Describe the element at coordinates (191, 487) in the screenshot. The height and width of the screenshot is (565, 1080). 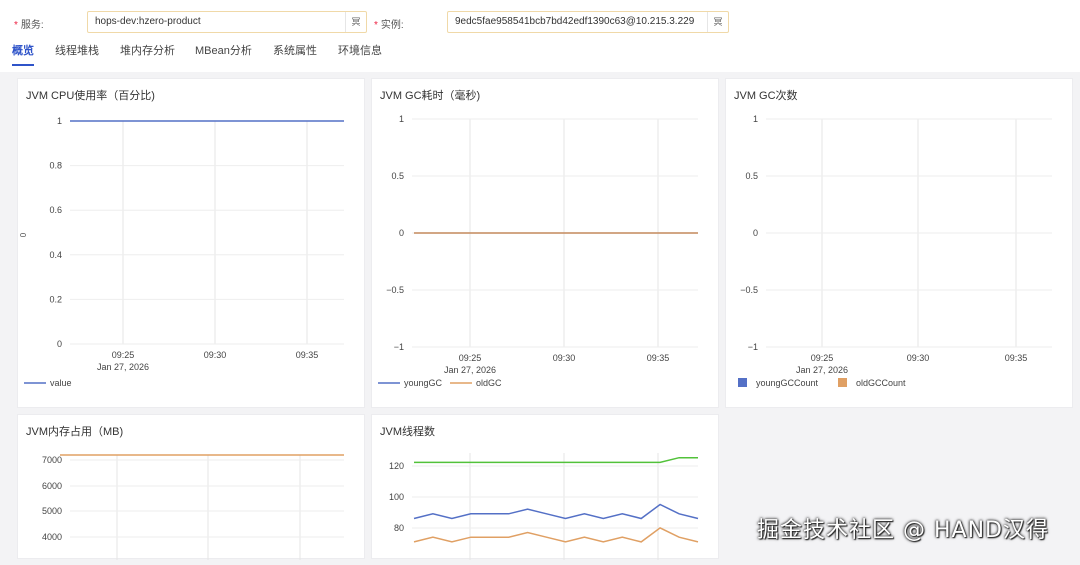
I see `memory-chart-card: JVM内存占用（MB) 7000 6000 5000 4000` at that location.